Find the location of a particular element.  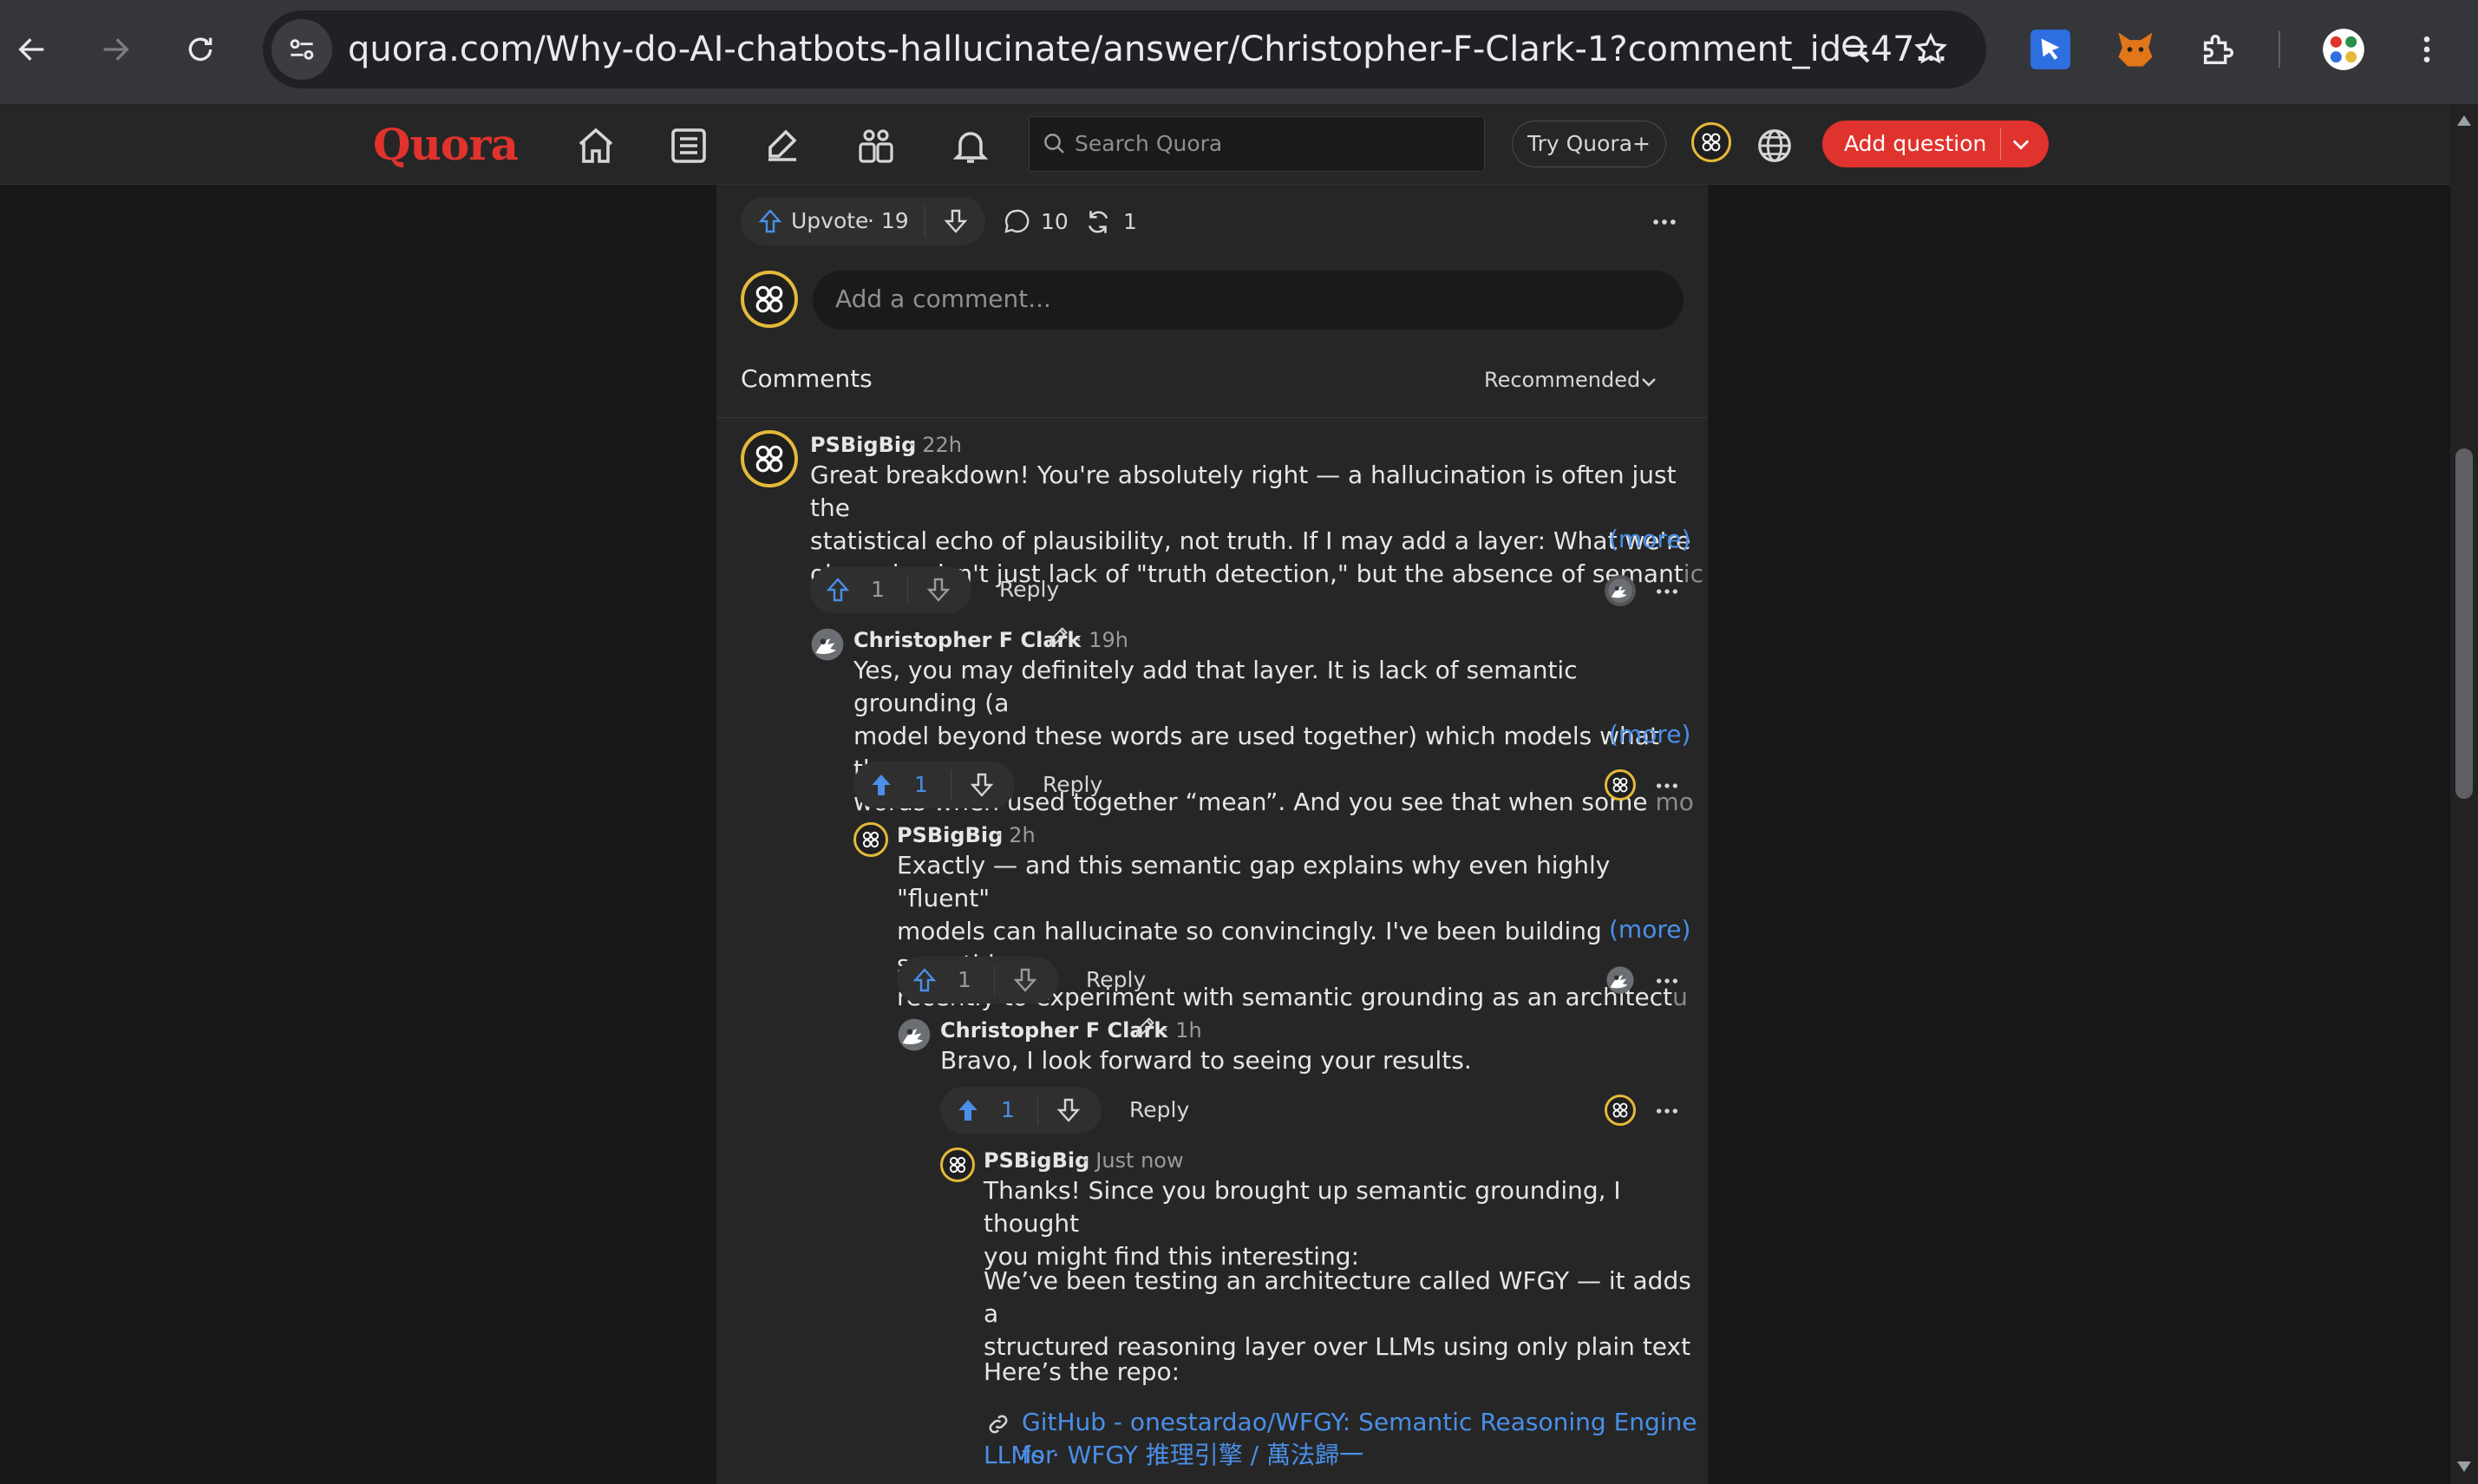

pencil-author-icon is located at coordinates (1144, 1027).